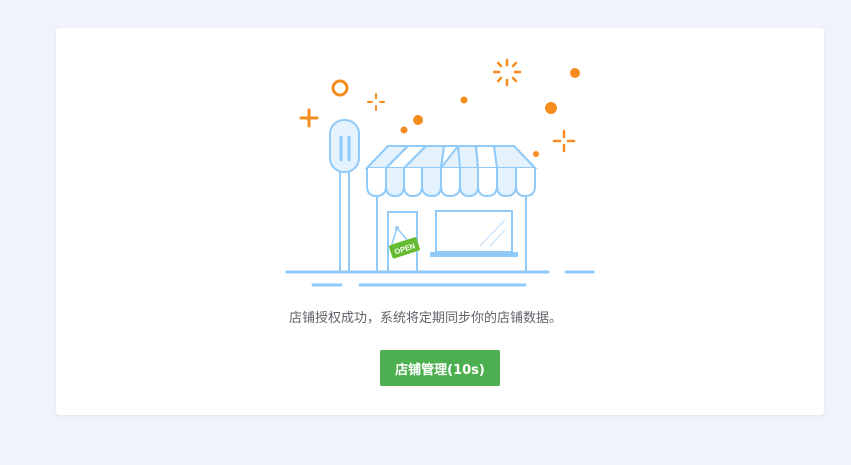 Image resolution: width=851 pixels, height=465 pixels. What do you see at coordinates (507, 72) in the screenshot?
I see `burst-icon` at bounding box center [507, 72].